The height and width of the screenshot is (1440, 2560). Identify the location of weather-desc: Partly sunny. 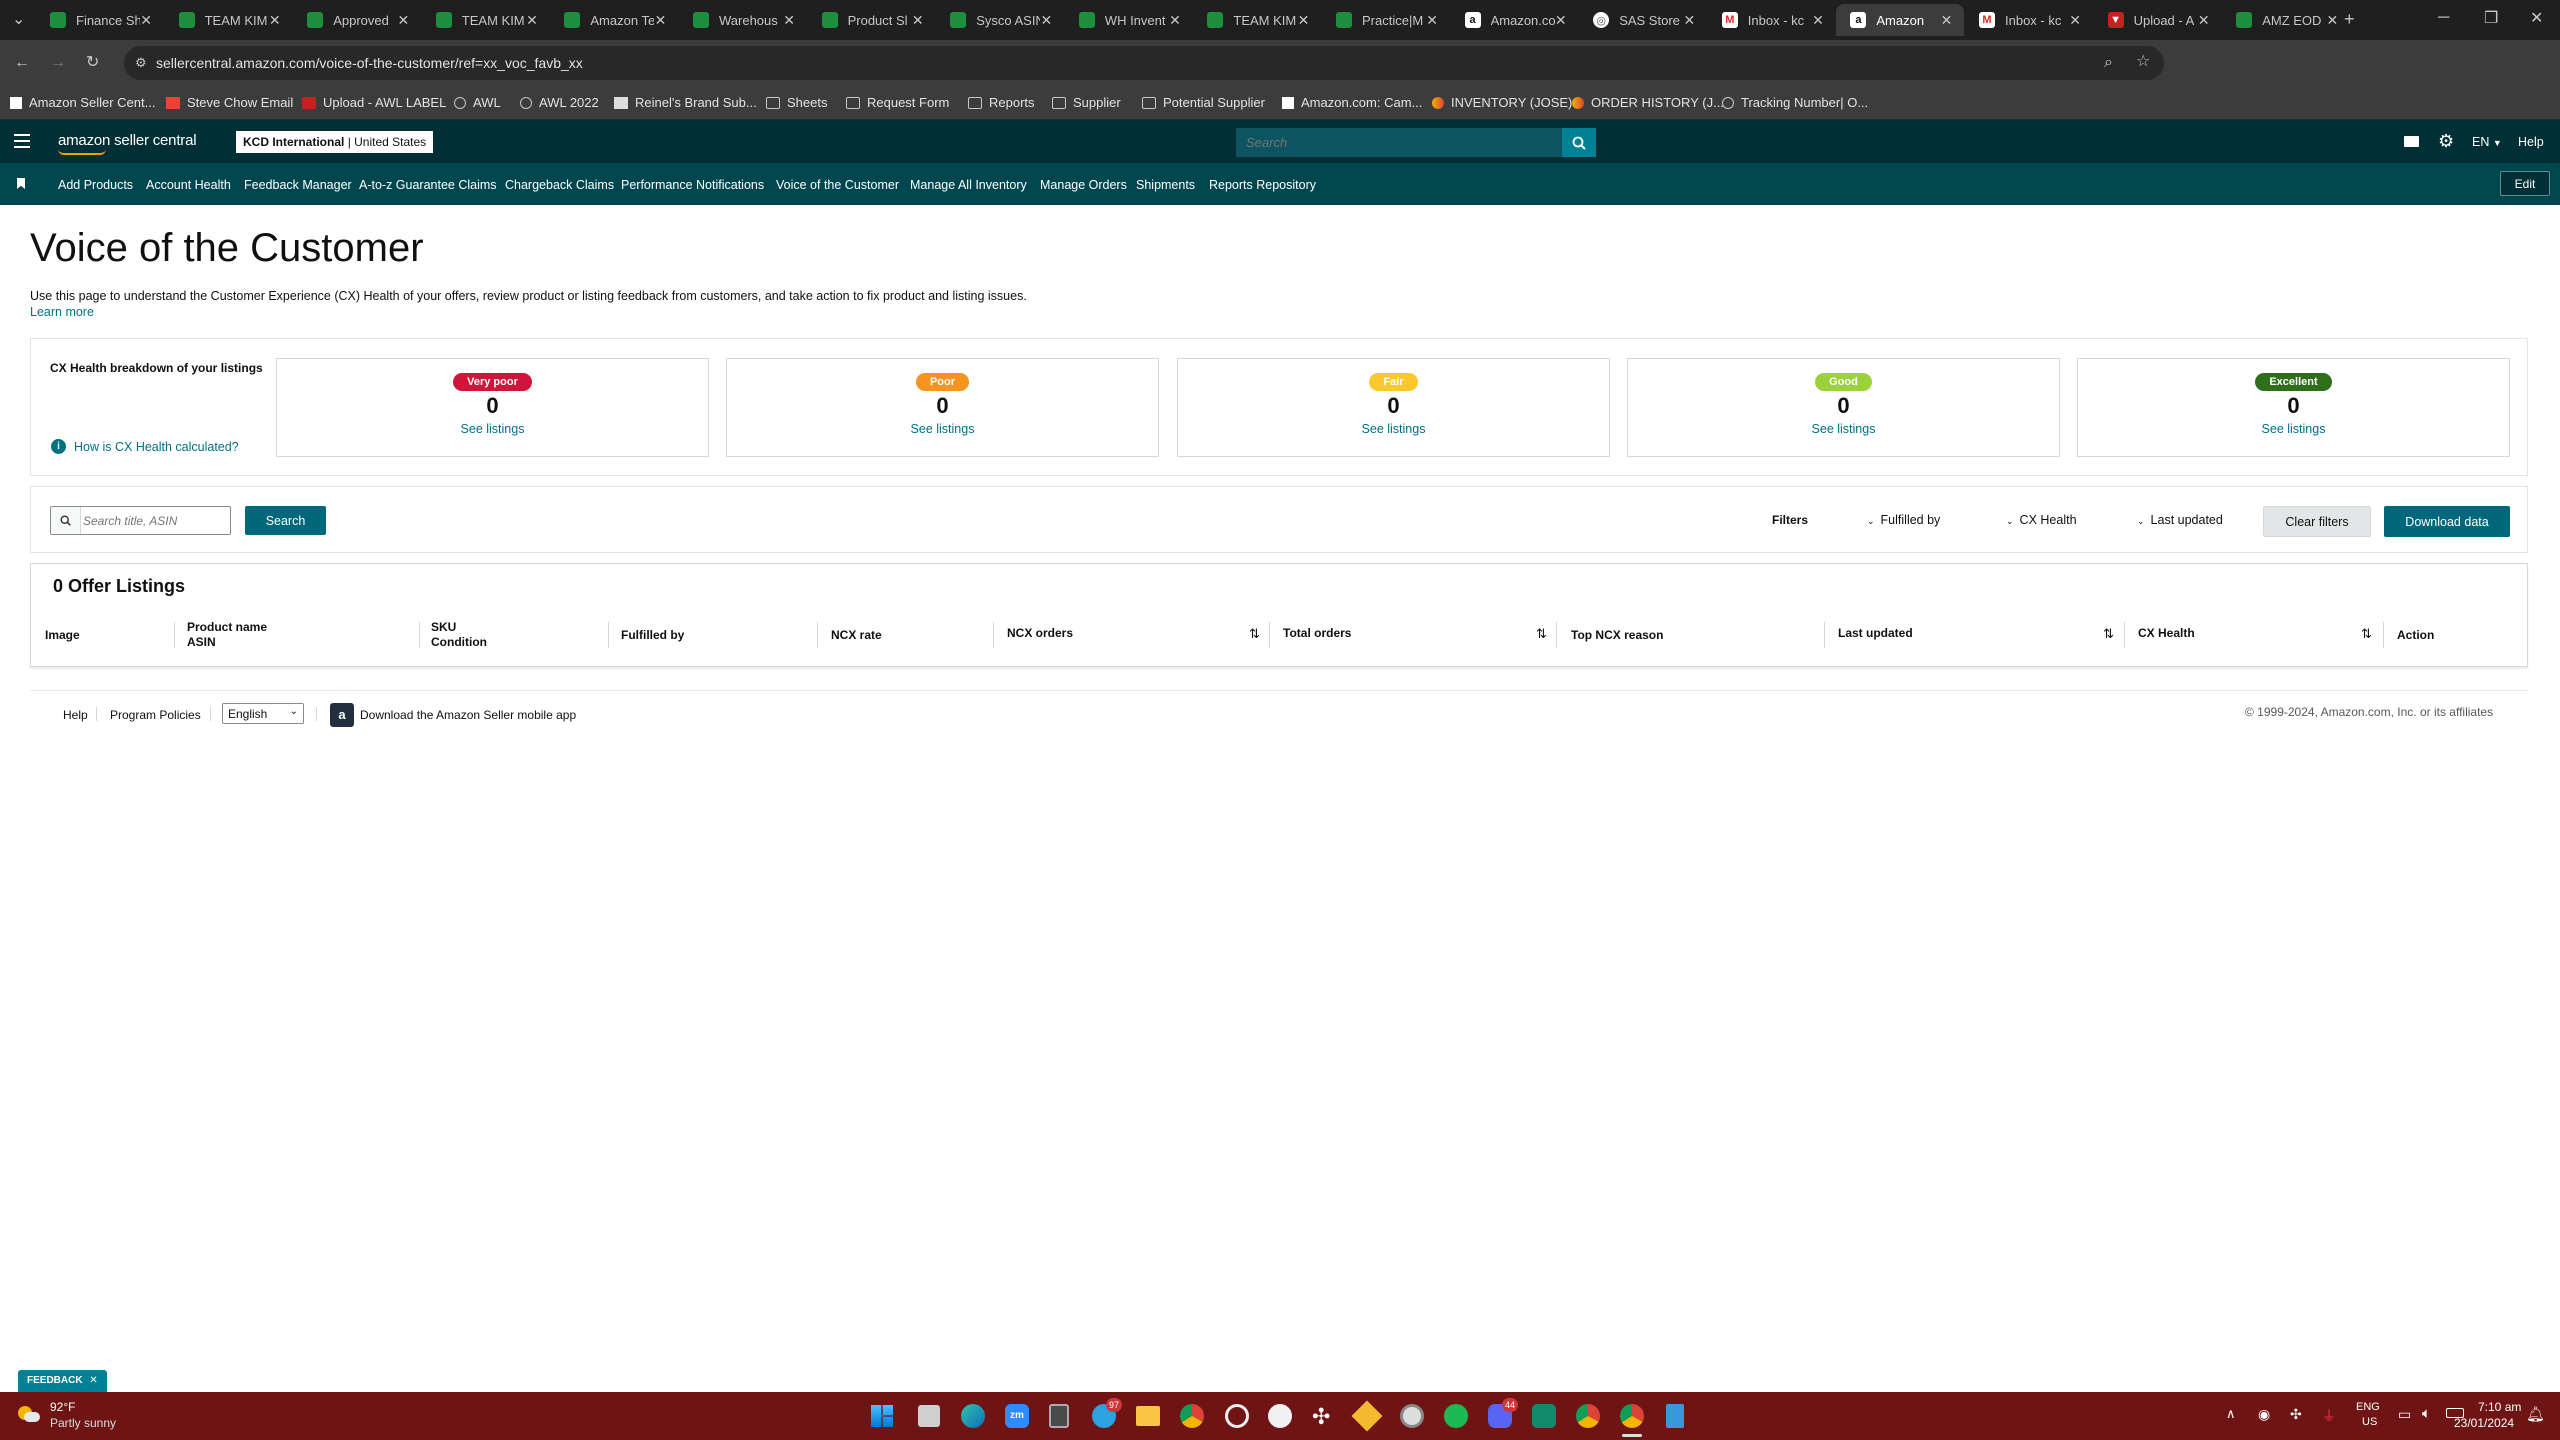
(83, 1423).